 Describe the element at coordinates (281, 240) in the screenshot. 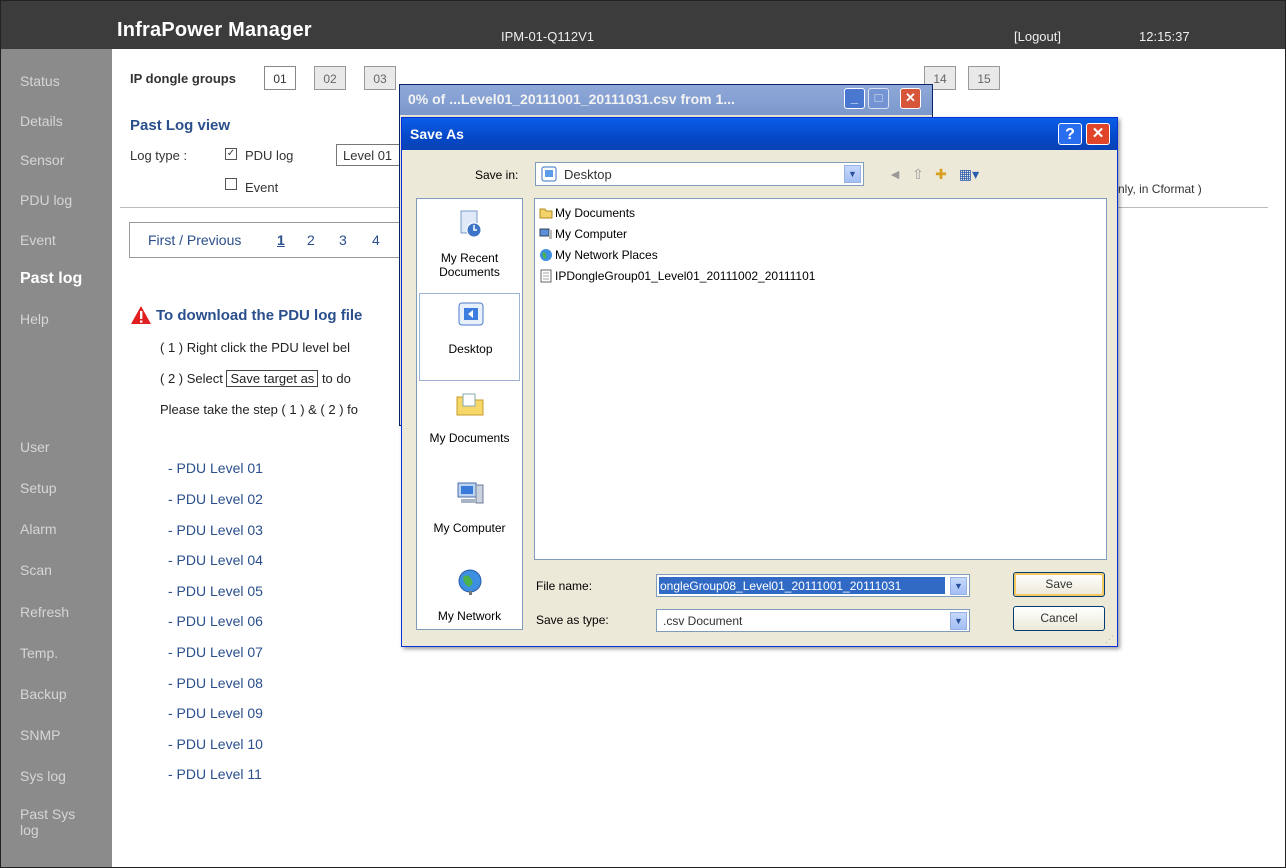

I see `pager-page-1: 1` at that location.